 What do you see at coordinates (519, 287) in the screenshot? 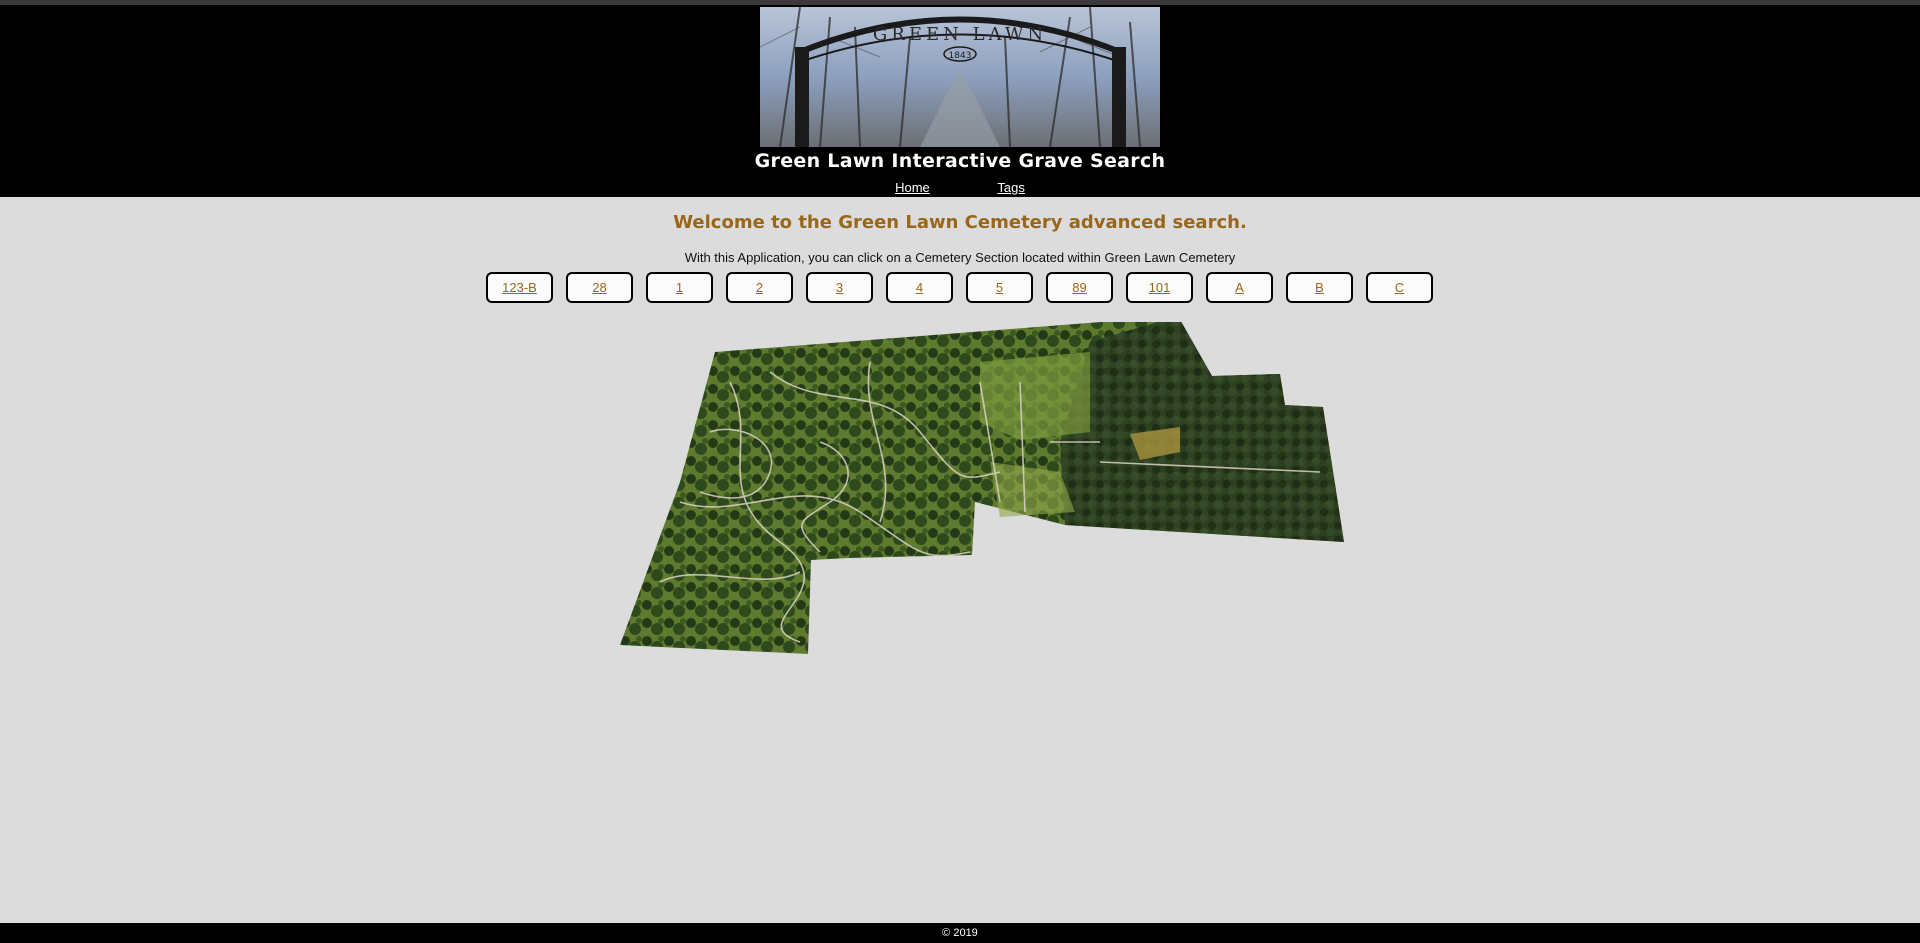
I see `section-button-123-b: 123-B` at bounding box center [519, 287].